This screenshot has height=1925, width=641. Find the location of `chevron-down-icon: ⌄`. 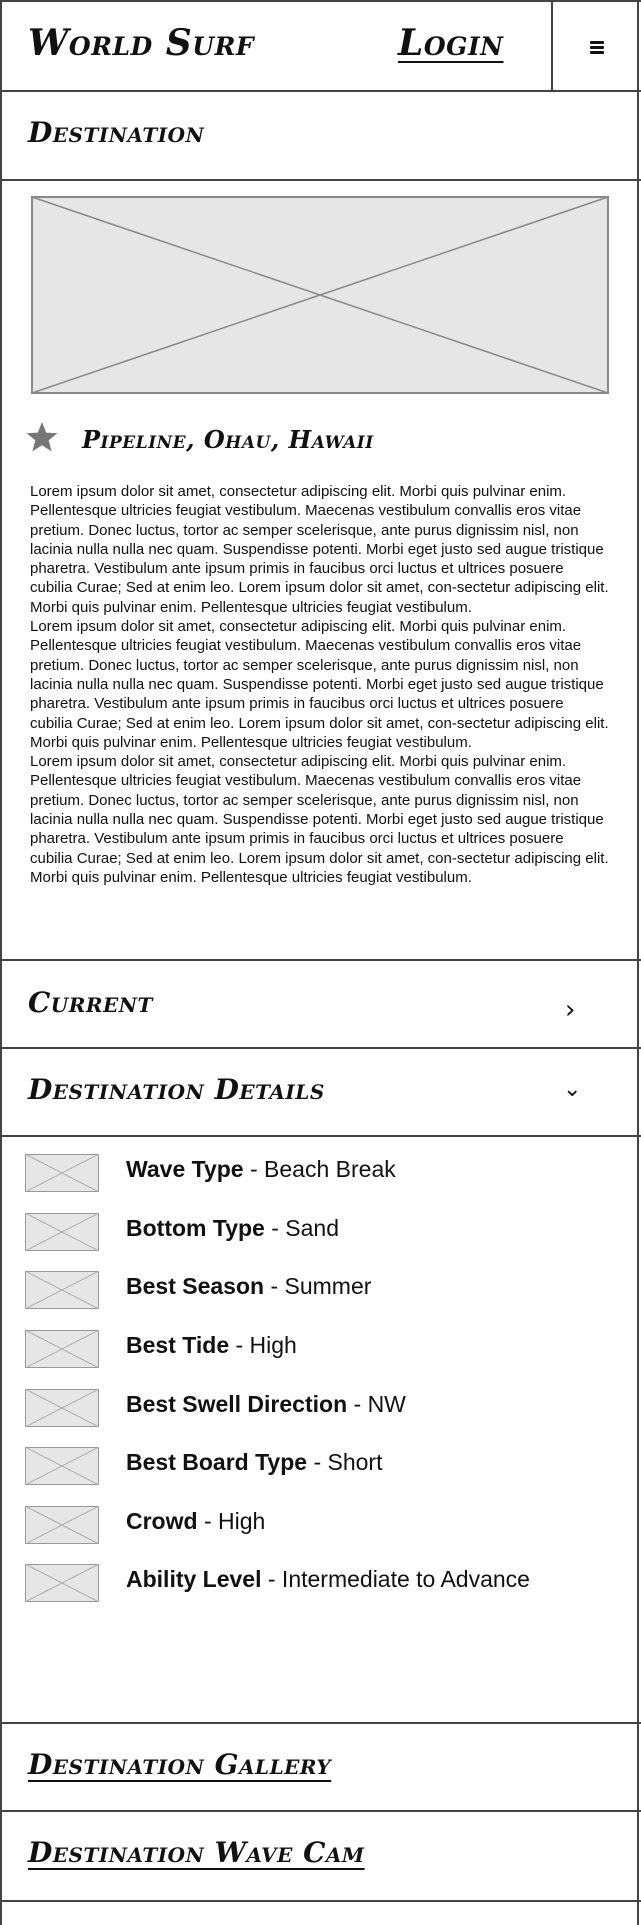

chevron-down-icon: ⌄ is located at coordinates (572, 1089).